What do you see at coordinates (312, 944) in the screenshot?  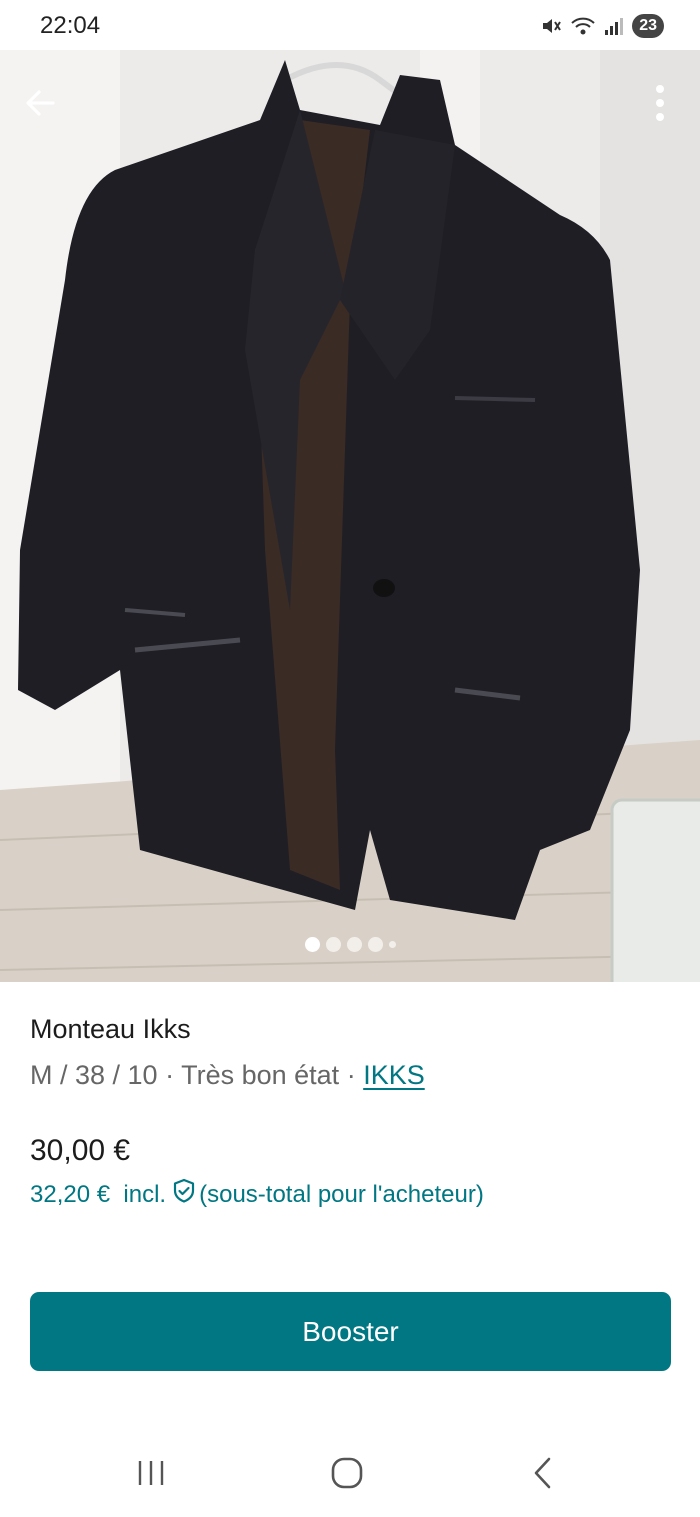 I see `gallery-dot-active` at bounding box center [312, 944].